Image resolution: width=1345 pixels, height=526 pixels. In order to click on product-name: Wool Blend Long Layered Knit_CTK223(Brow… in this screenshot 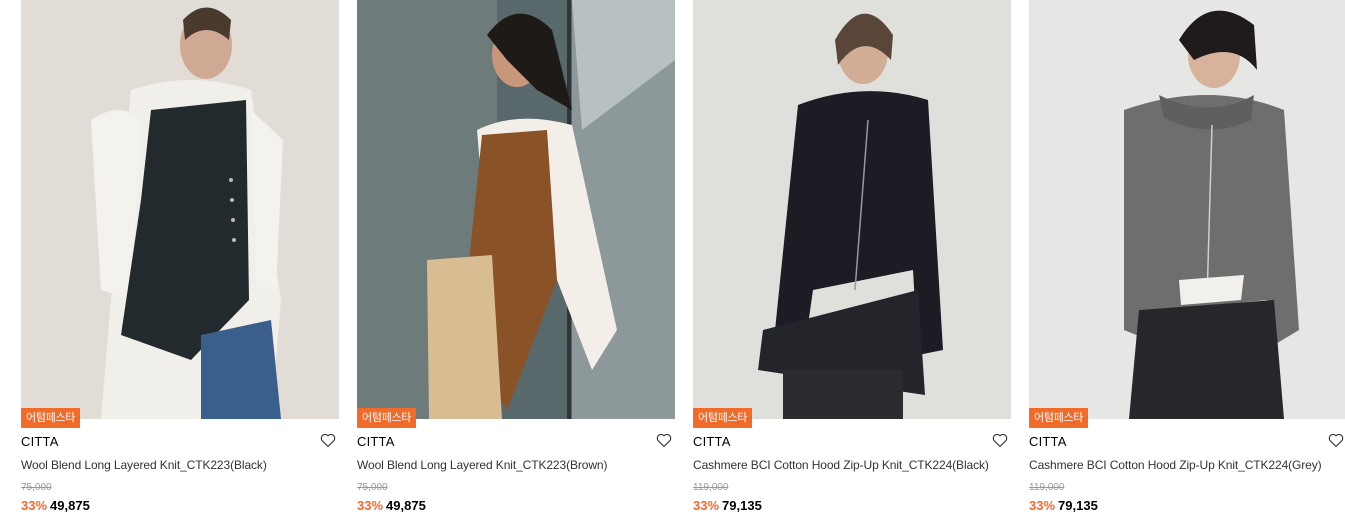, I will do `click(522, 465)`.